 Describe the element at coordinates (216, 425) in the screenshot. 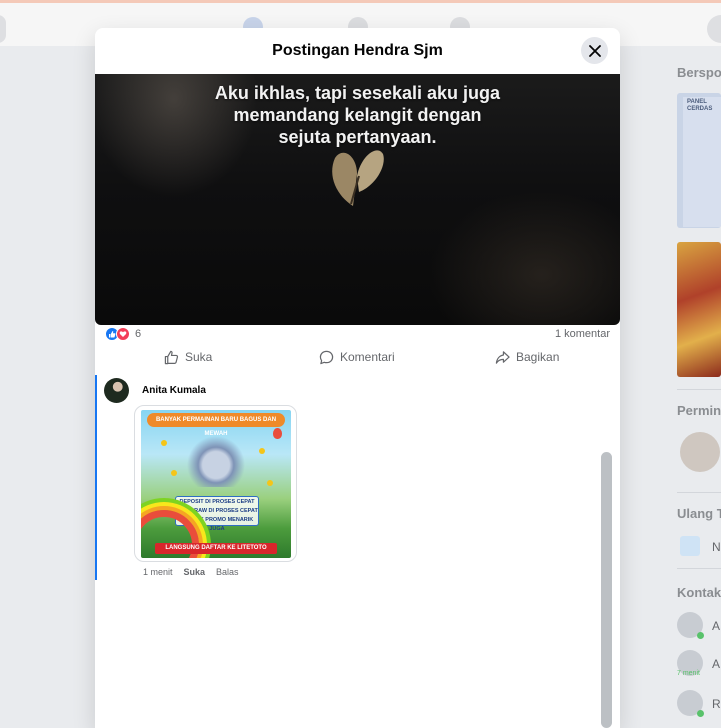

I see `promo-top-banner: BANYAK PERMAINAN BARU BAGUS DAN MEWAH` at that location.